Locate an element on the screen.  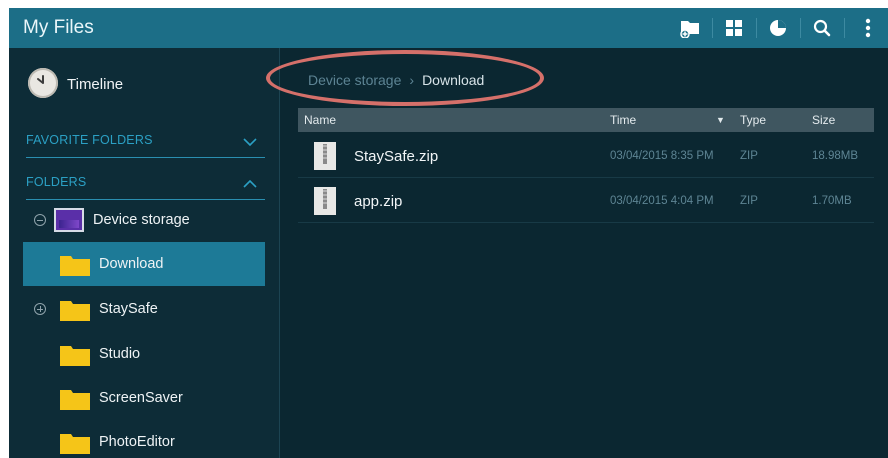
sidebar-item-photoeditor: PhotoEditor is located at coordinates (144, 439).